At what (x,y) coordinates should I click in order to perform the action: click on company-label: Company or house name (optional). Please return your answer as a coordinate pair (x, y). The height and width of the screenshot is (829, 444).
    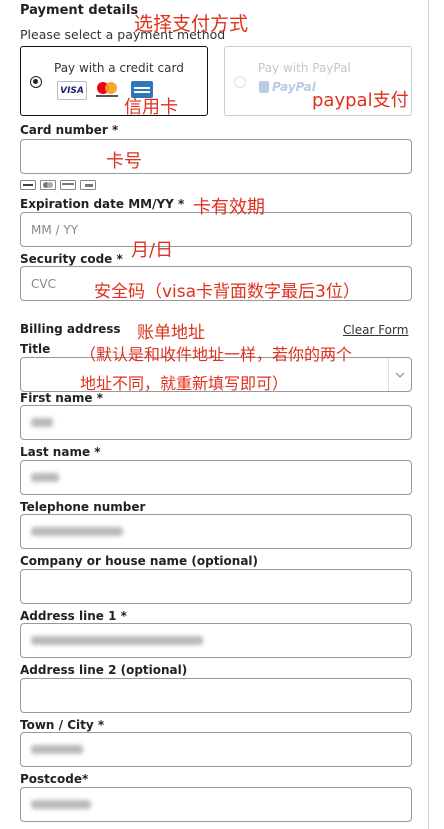
    Looking at the image, I should click on (139, 561).